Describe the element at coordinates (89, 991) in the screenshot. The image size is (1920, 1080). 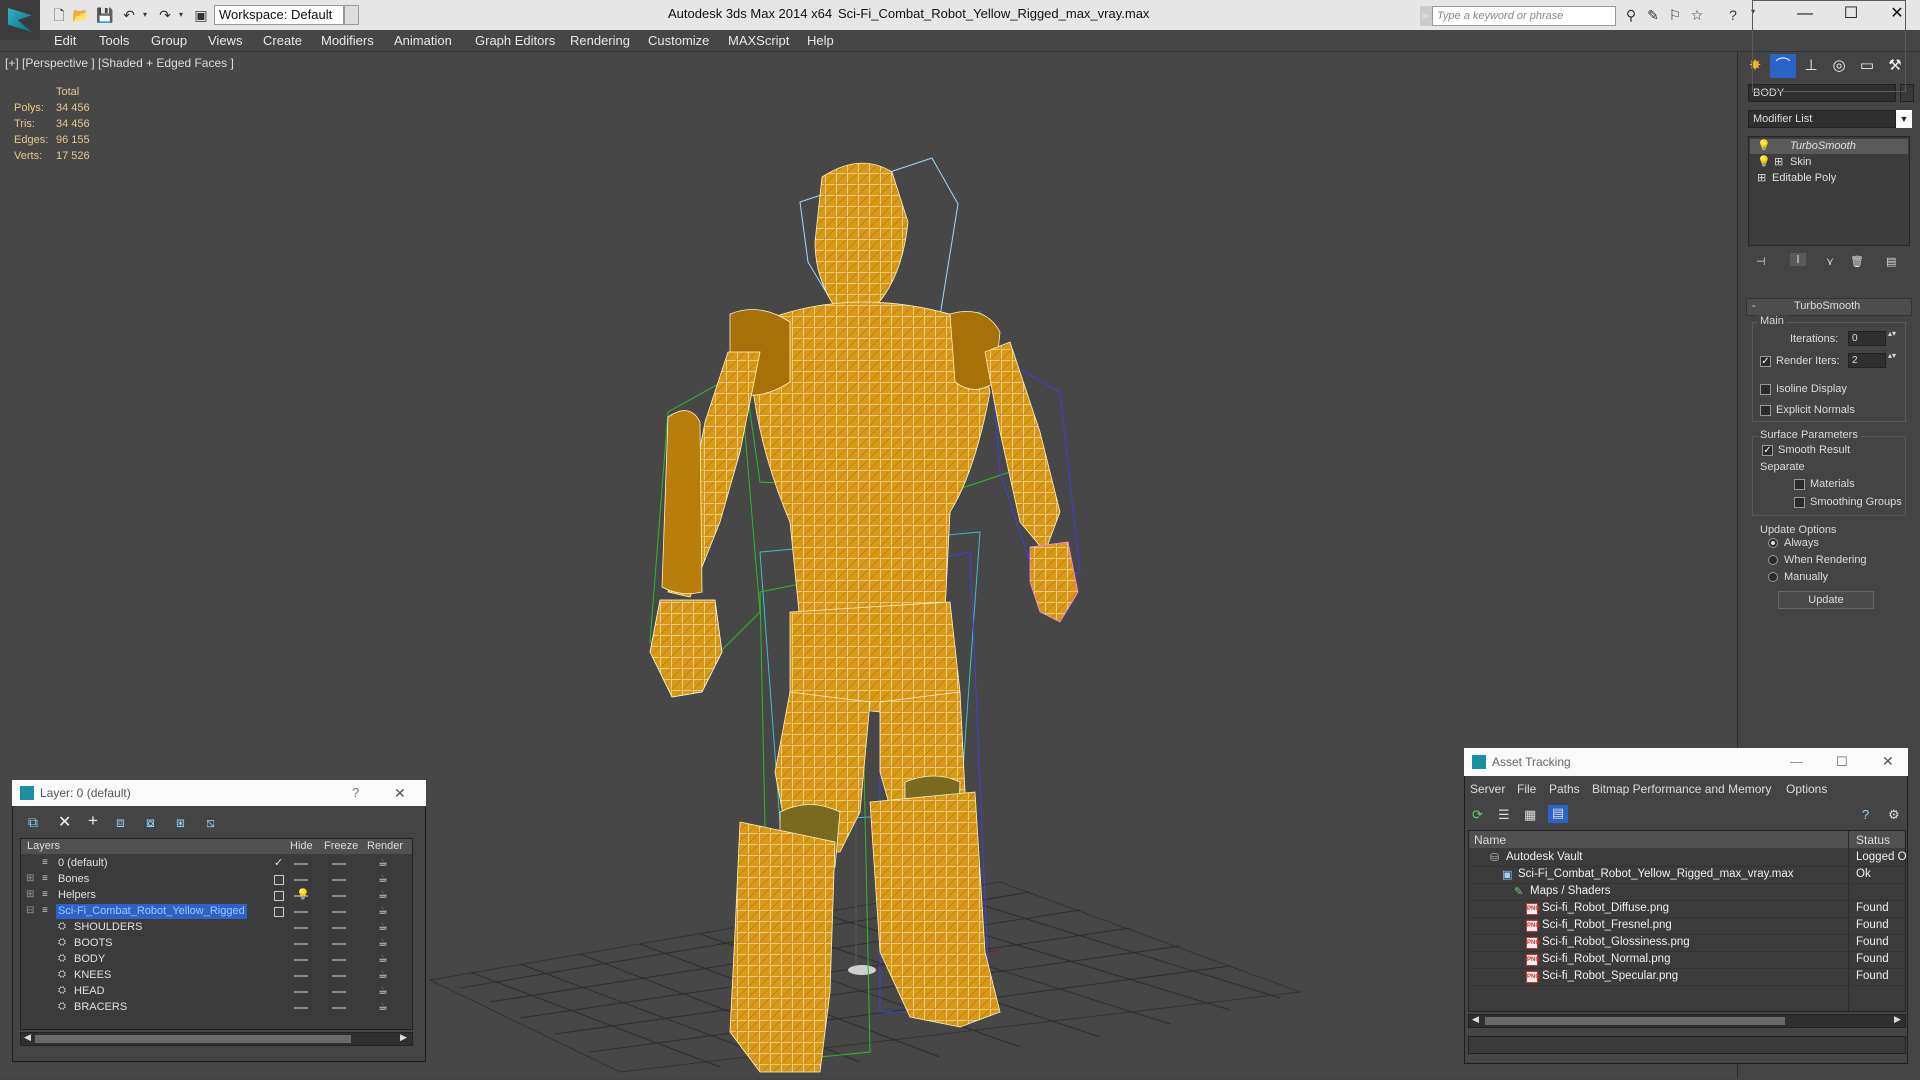
I see `layer-name: HEAD` at that location.